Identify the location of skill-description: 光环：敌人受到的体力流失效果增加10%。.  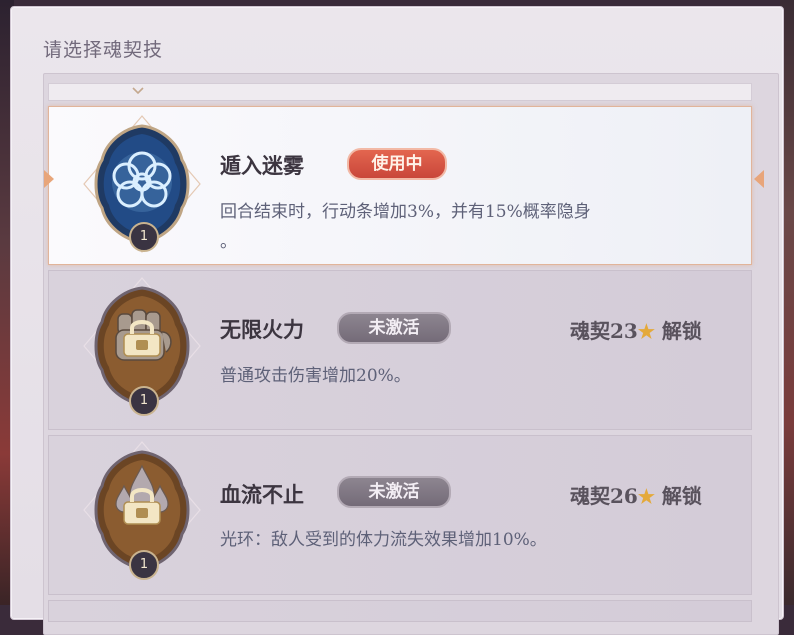
(383, 540).